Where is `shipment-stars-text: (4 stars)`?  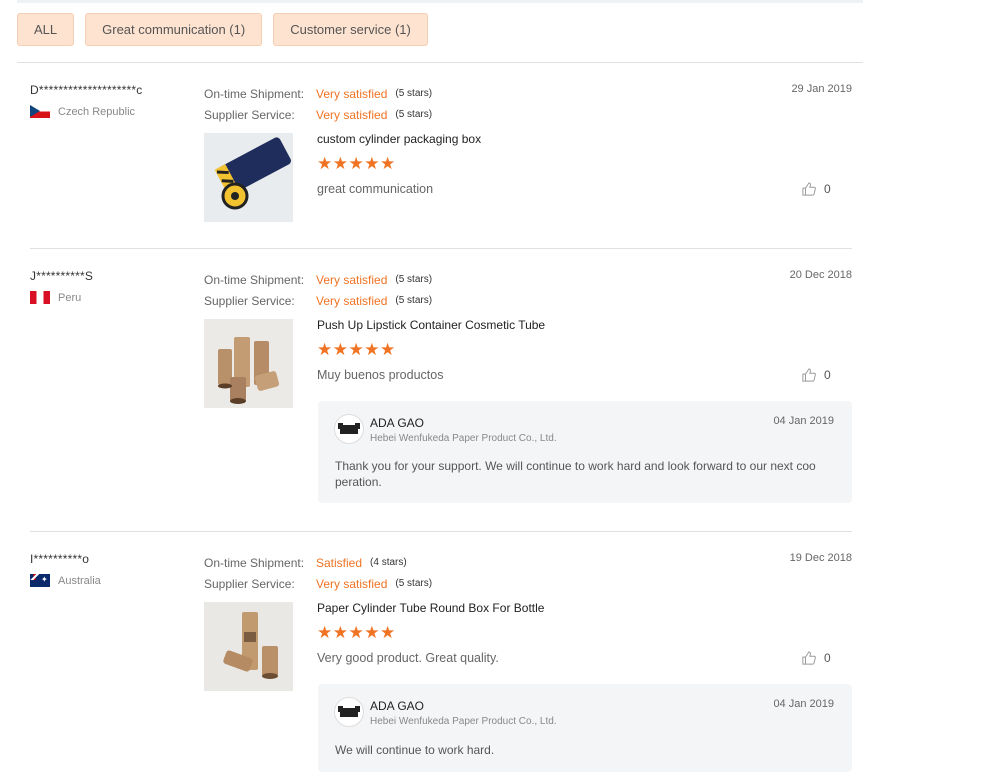
shipment-stars-text: (4 stars) is located at coordinates (388, 562).